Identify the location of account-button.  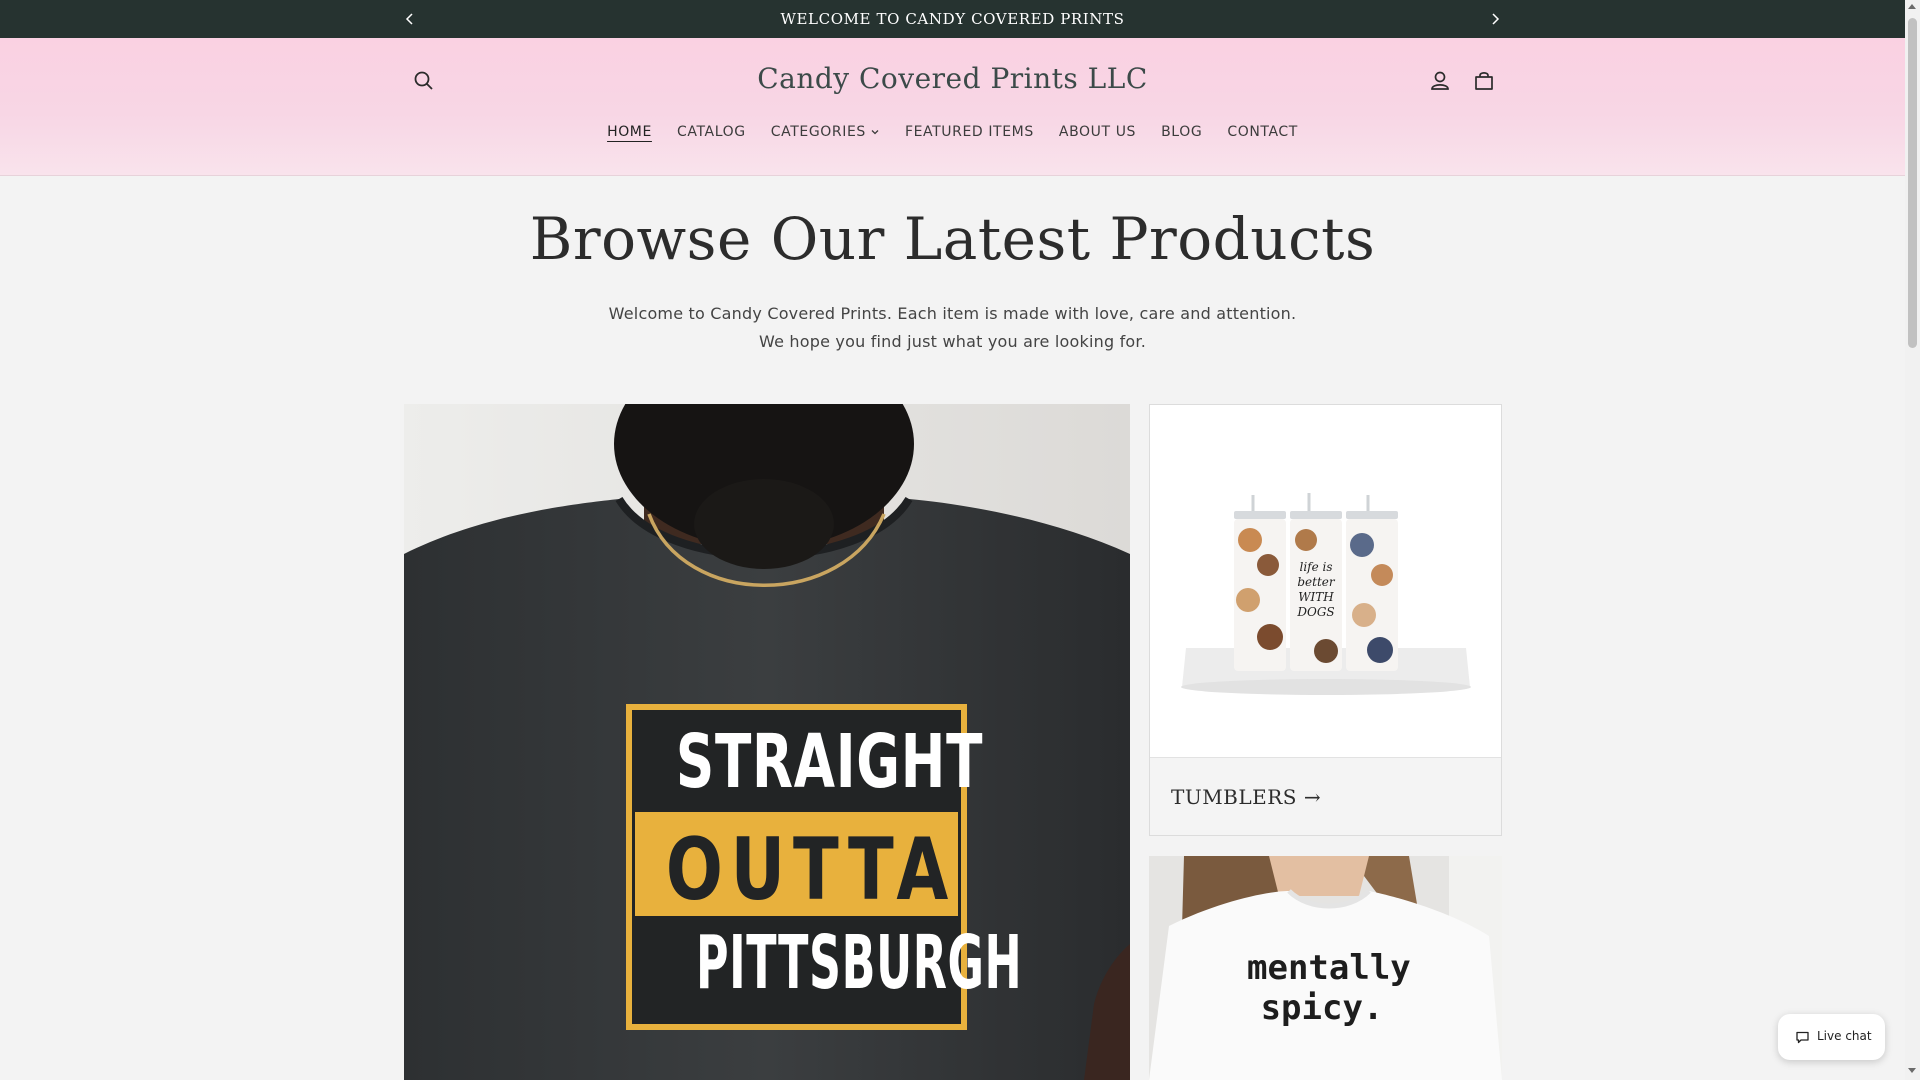
(1440, 81).